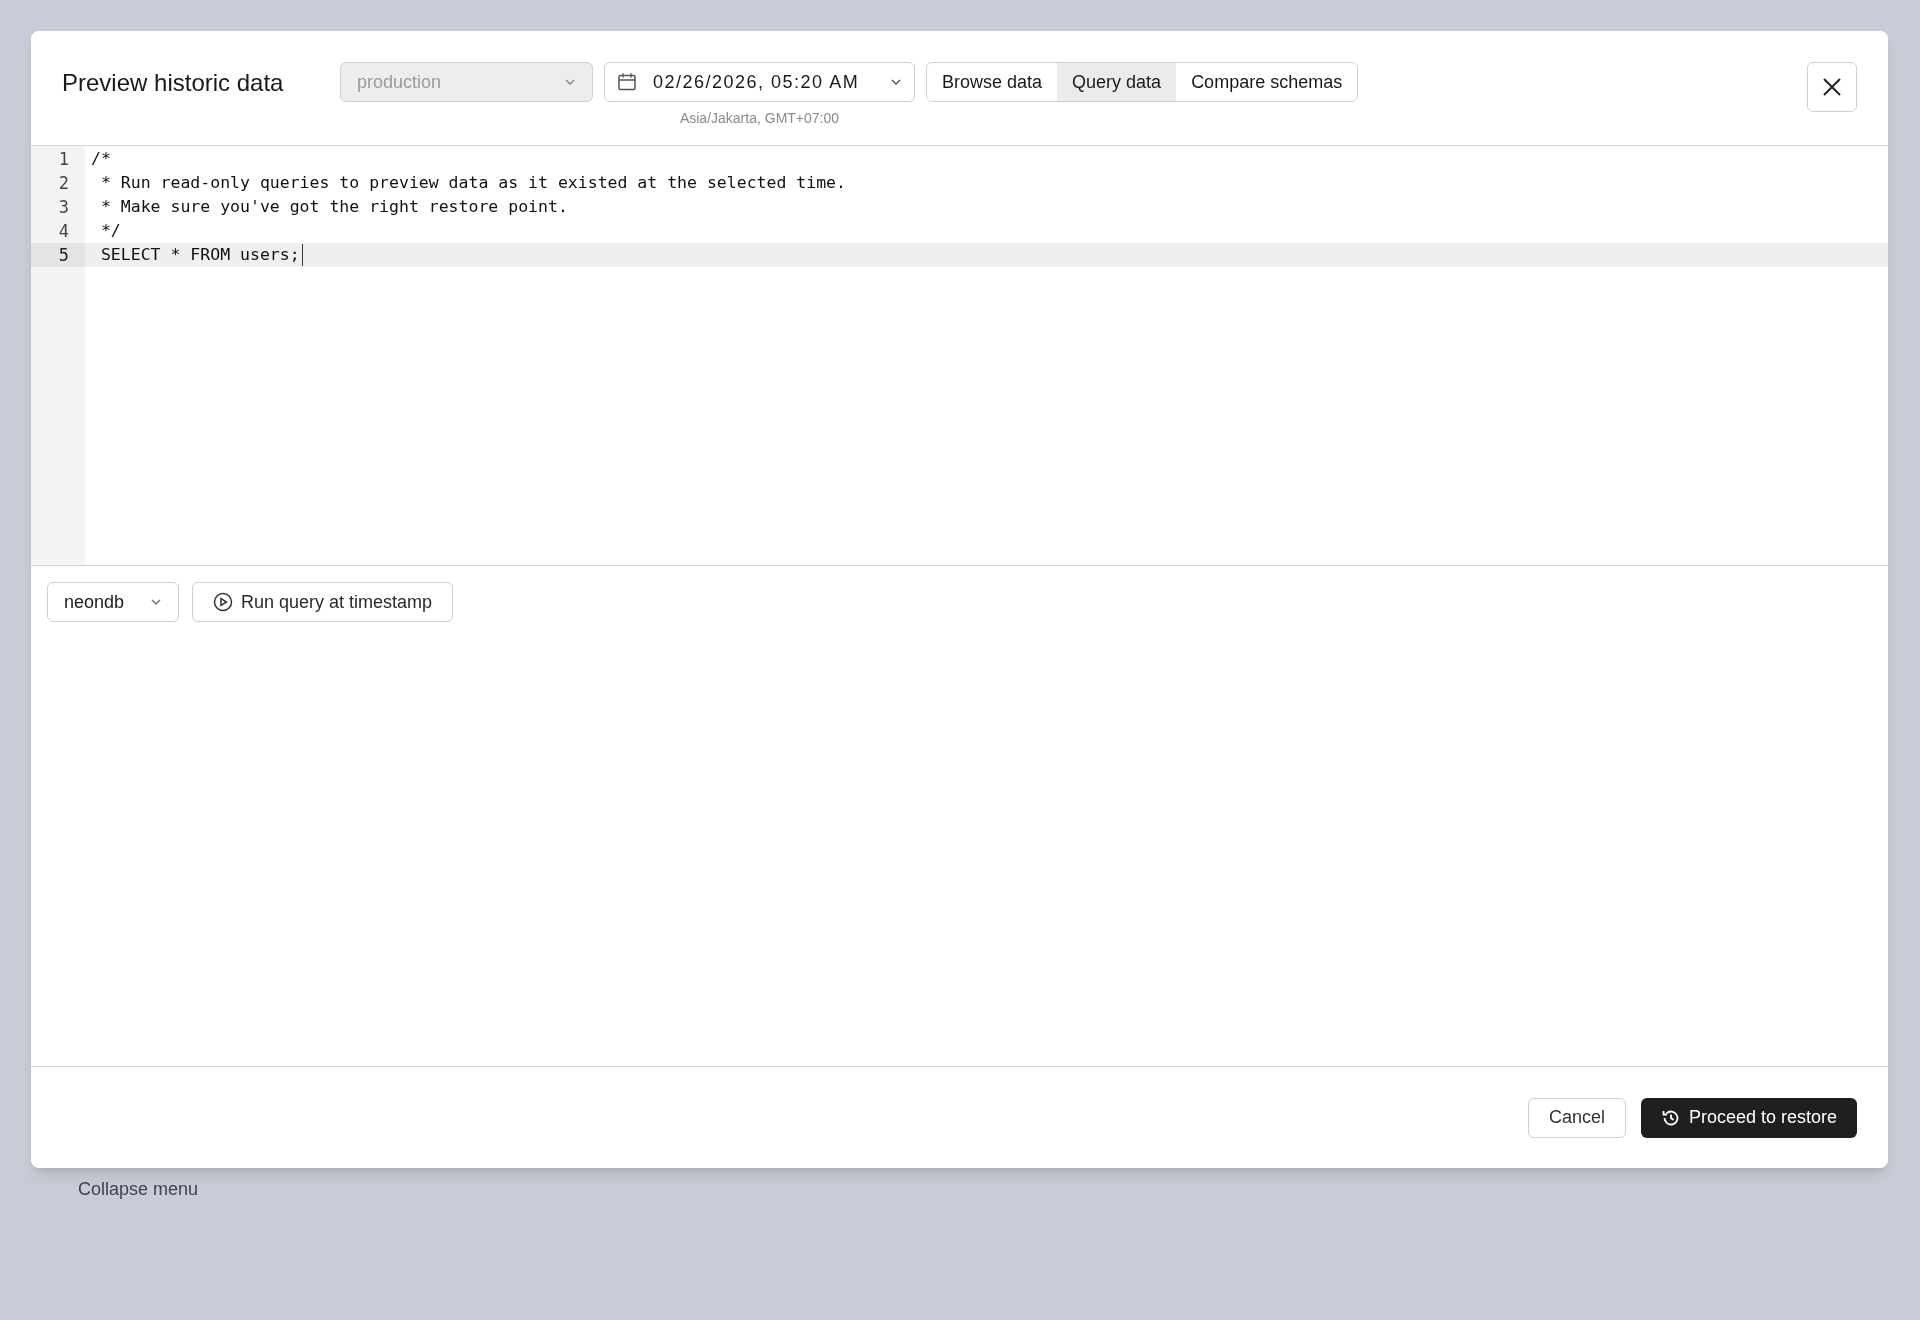 This screenshot has height=1320, width=1920. What do you see at coordinates (302, 255) in the screenshot?
I see `text-cursor` at bounding box center [302, 255].